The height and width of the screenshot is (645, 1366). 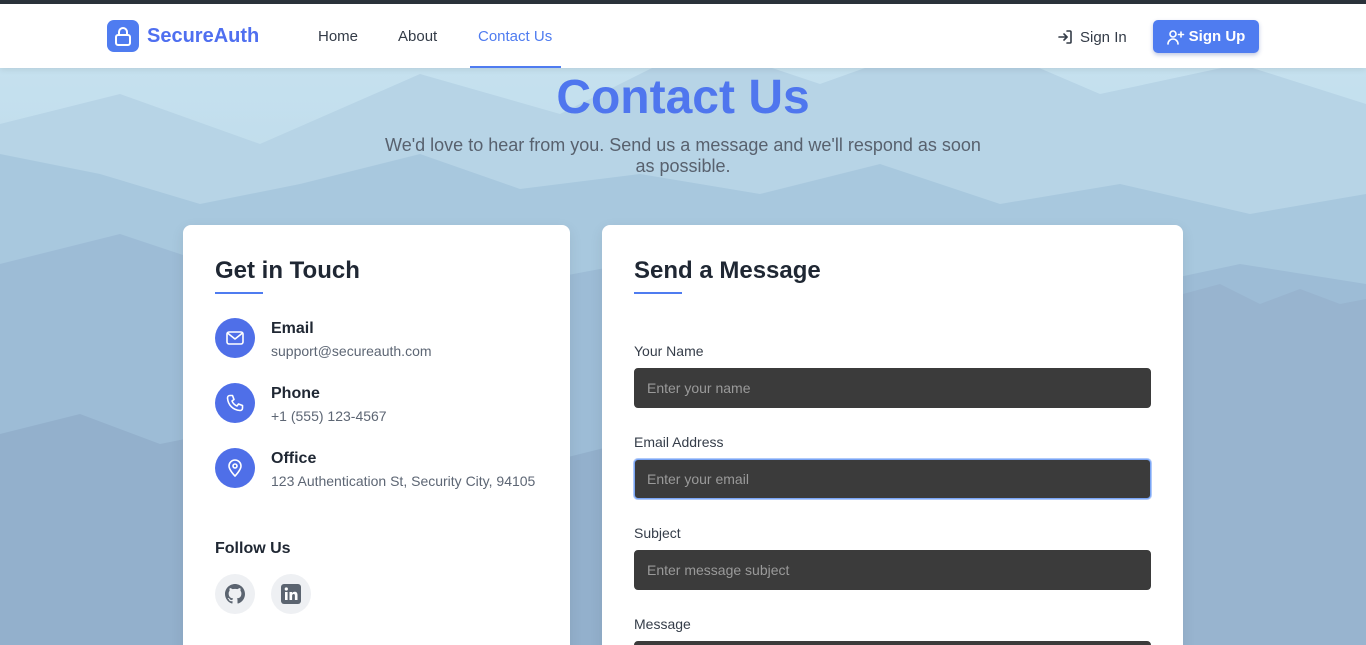 I want to click on phone-value: +1 (555) 123-4567, so click(x=406, y=416).